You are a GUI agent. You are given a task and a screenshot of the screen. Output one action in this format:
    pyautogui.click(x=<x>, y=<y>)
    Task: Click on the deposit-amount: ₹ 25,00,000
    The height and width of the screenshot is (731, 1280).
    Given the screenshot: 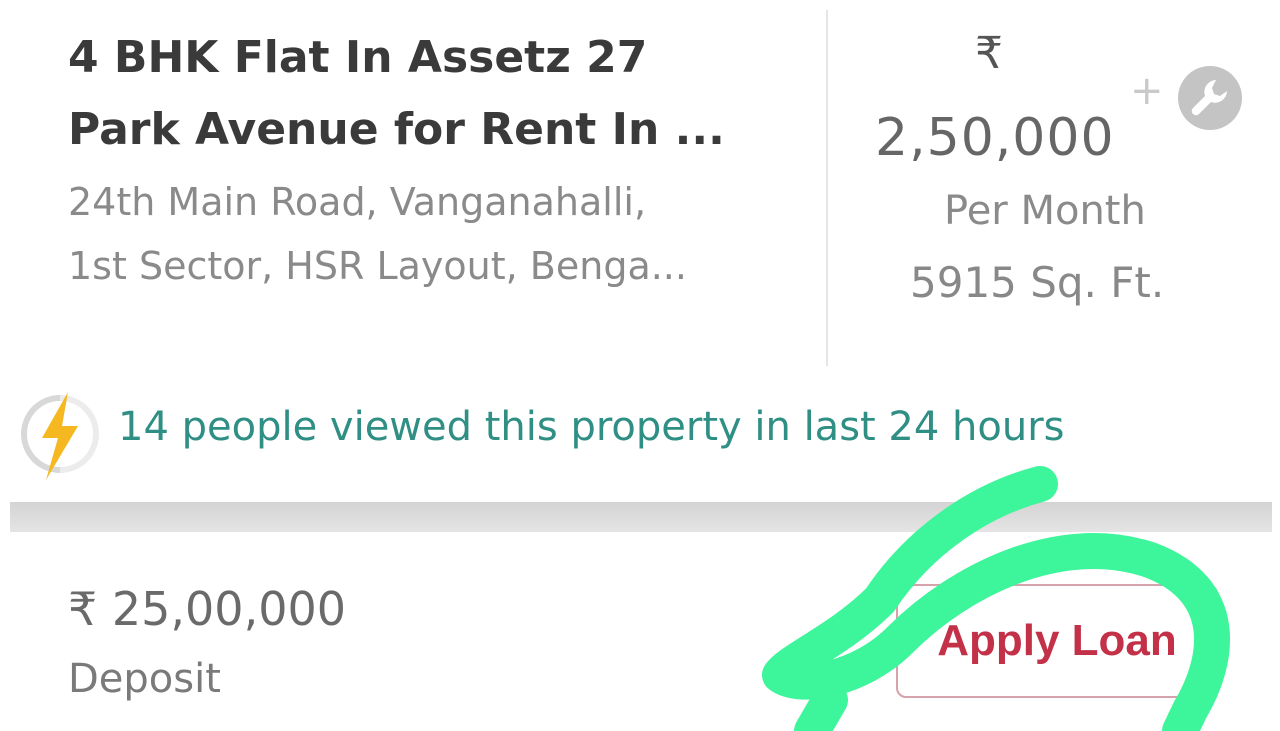 What is the action you would take?
    pyautogui.click(x=207, y=609)
    